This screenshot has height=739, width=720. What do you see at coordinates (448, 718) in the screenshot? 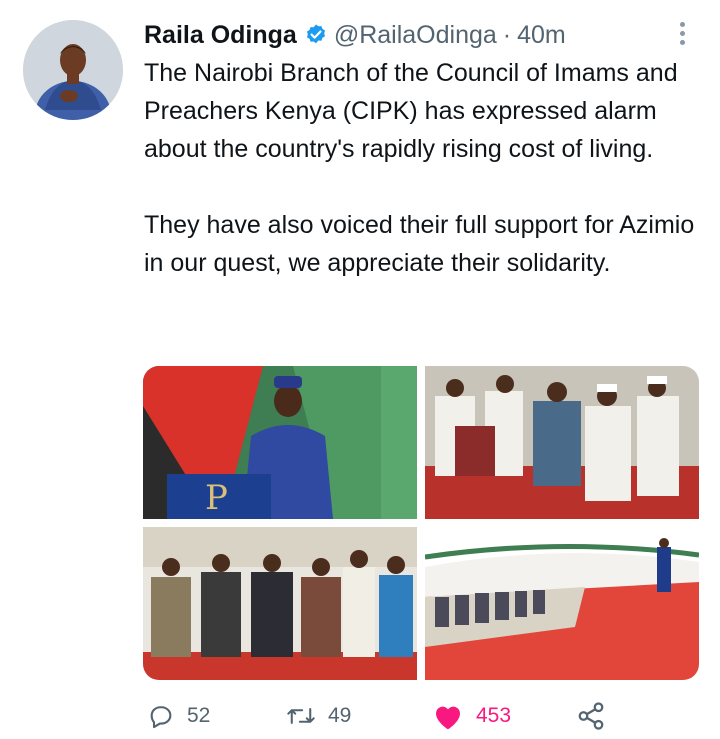
I see `like-heart-icon` at bounding box center [448, 718].